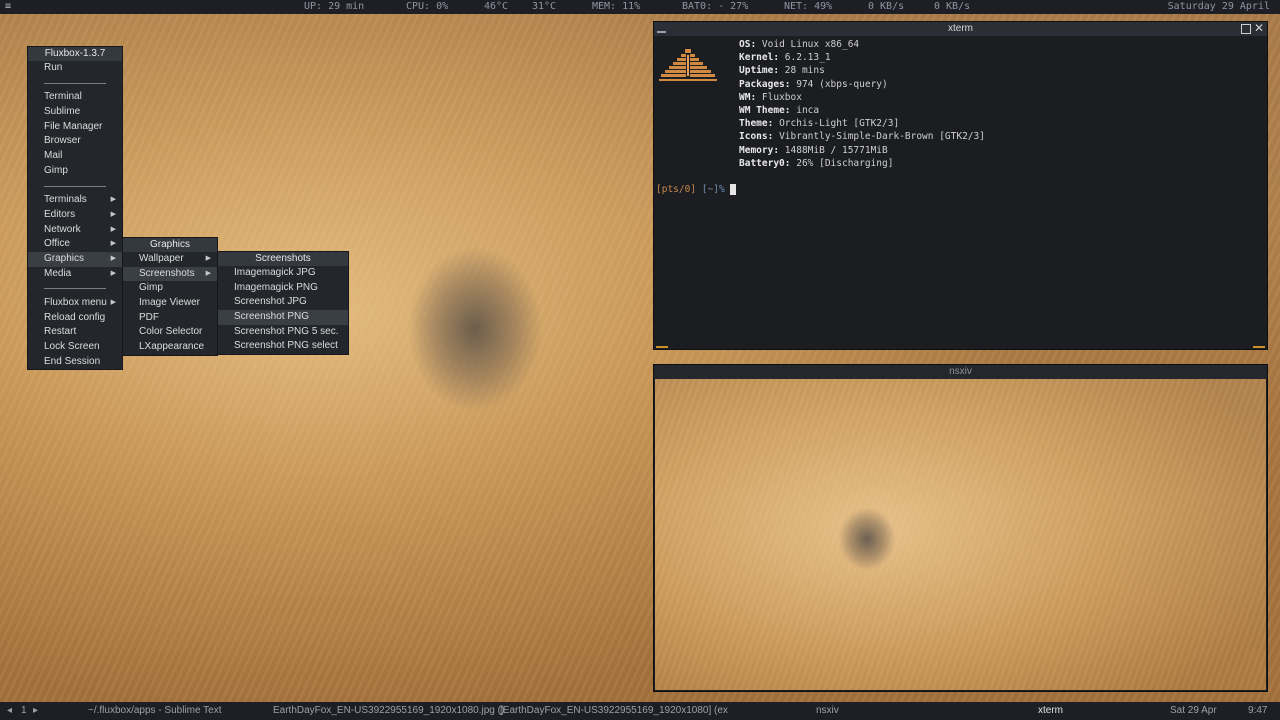 The height and width of the screenshot is (720, 1280). Describe the element at coordinates (62, 112) in the screenshot. I see `menu-item-label: Sublime` at that location.